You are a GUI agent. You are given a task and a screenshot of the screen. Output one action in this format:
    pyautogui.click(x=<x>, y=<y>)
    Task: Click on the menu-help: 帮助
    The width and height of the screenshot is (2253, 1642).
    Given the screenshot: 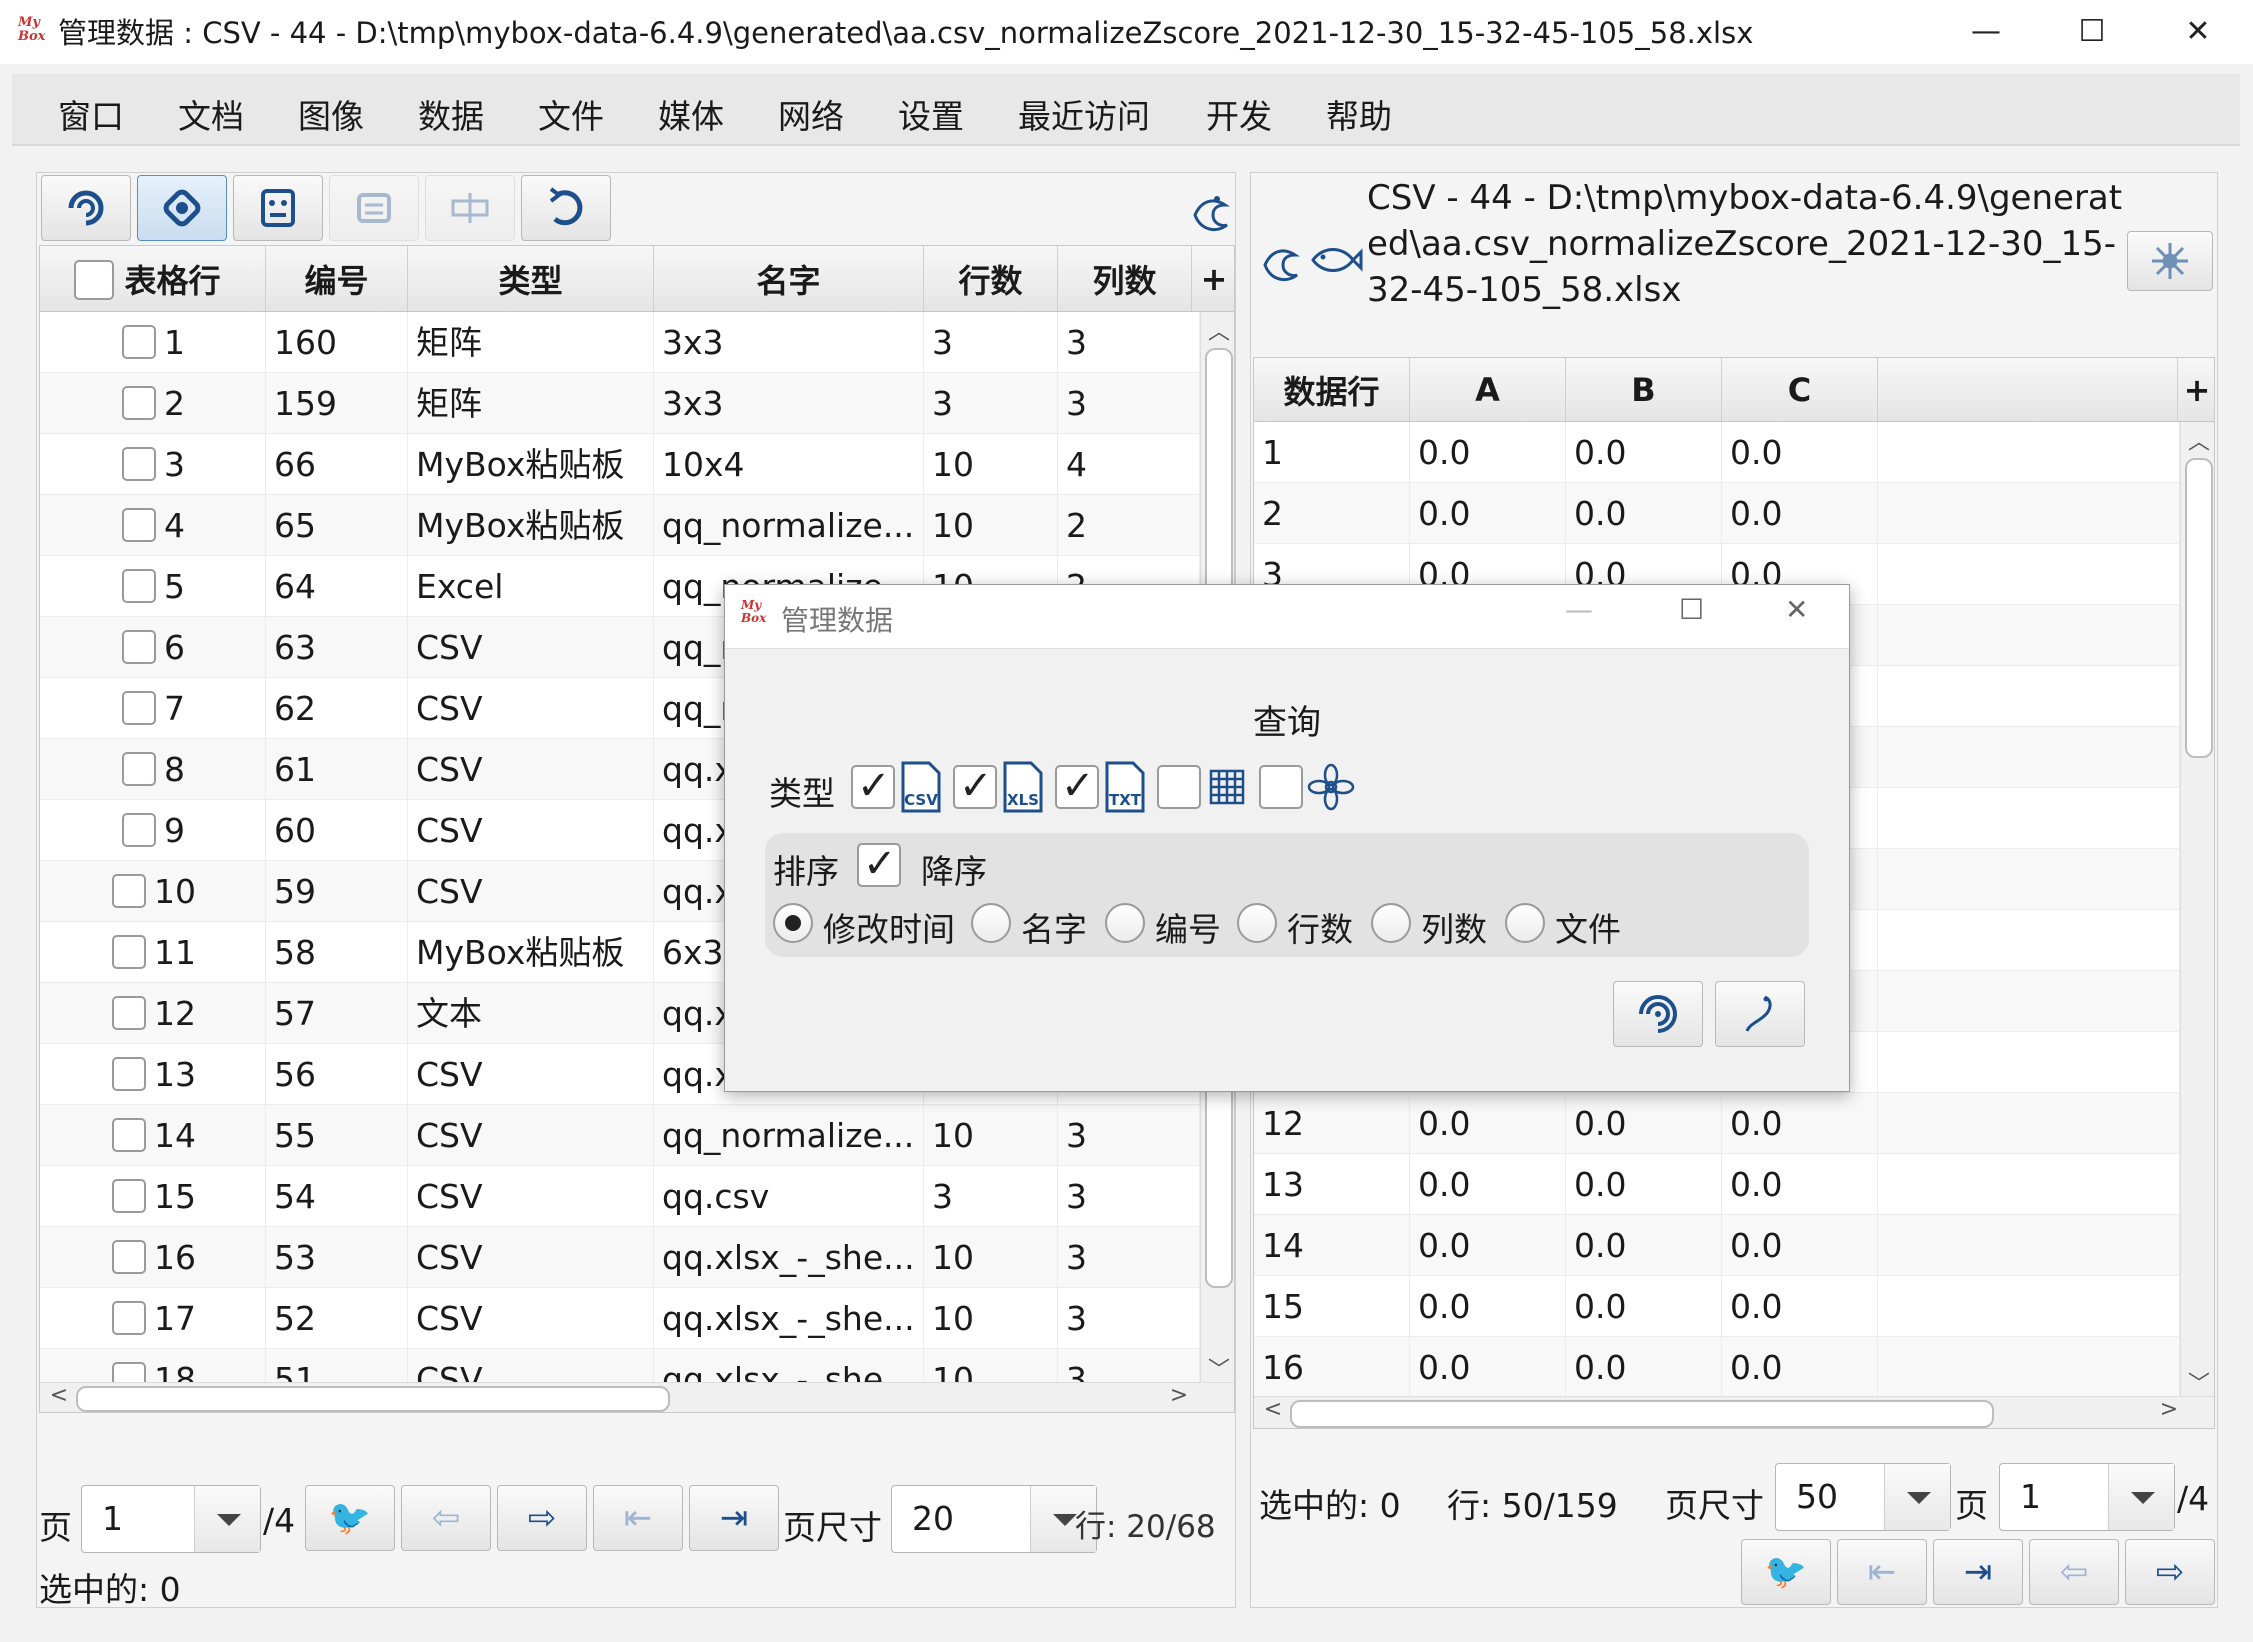 What is the action you would take?
    pyautogui.click(x=1359, y=114)
    